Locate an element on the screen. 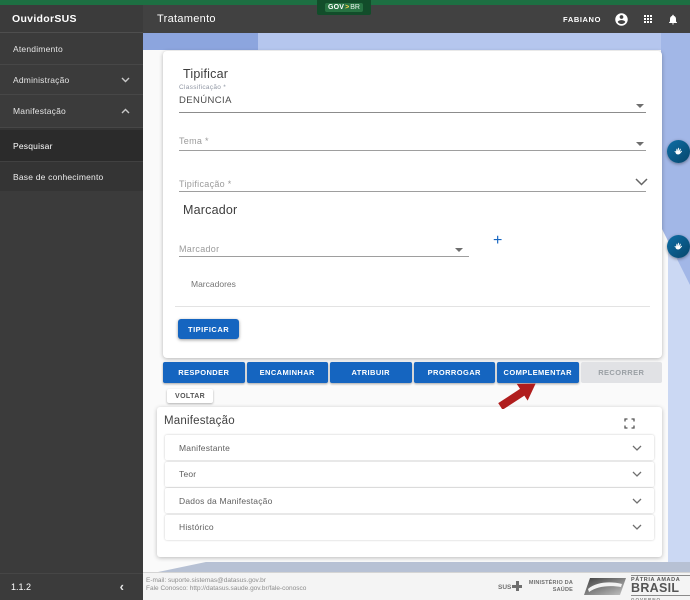 The image size is (690, 600). header-right: FABIANO is located at coordinates (626, 19).